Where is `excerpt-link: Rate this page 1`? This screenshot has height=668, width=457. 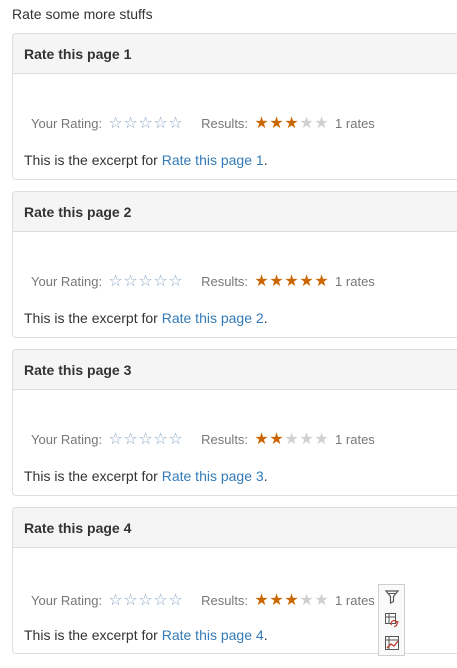
excerpt-link: Rate this page 1 is located at coordinates (213, 160).